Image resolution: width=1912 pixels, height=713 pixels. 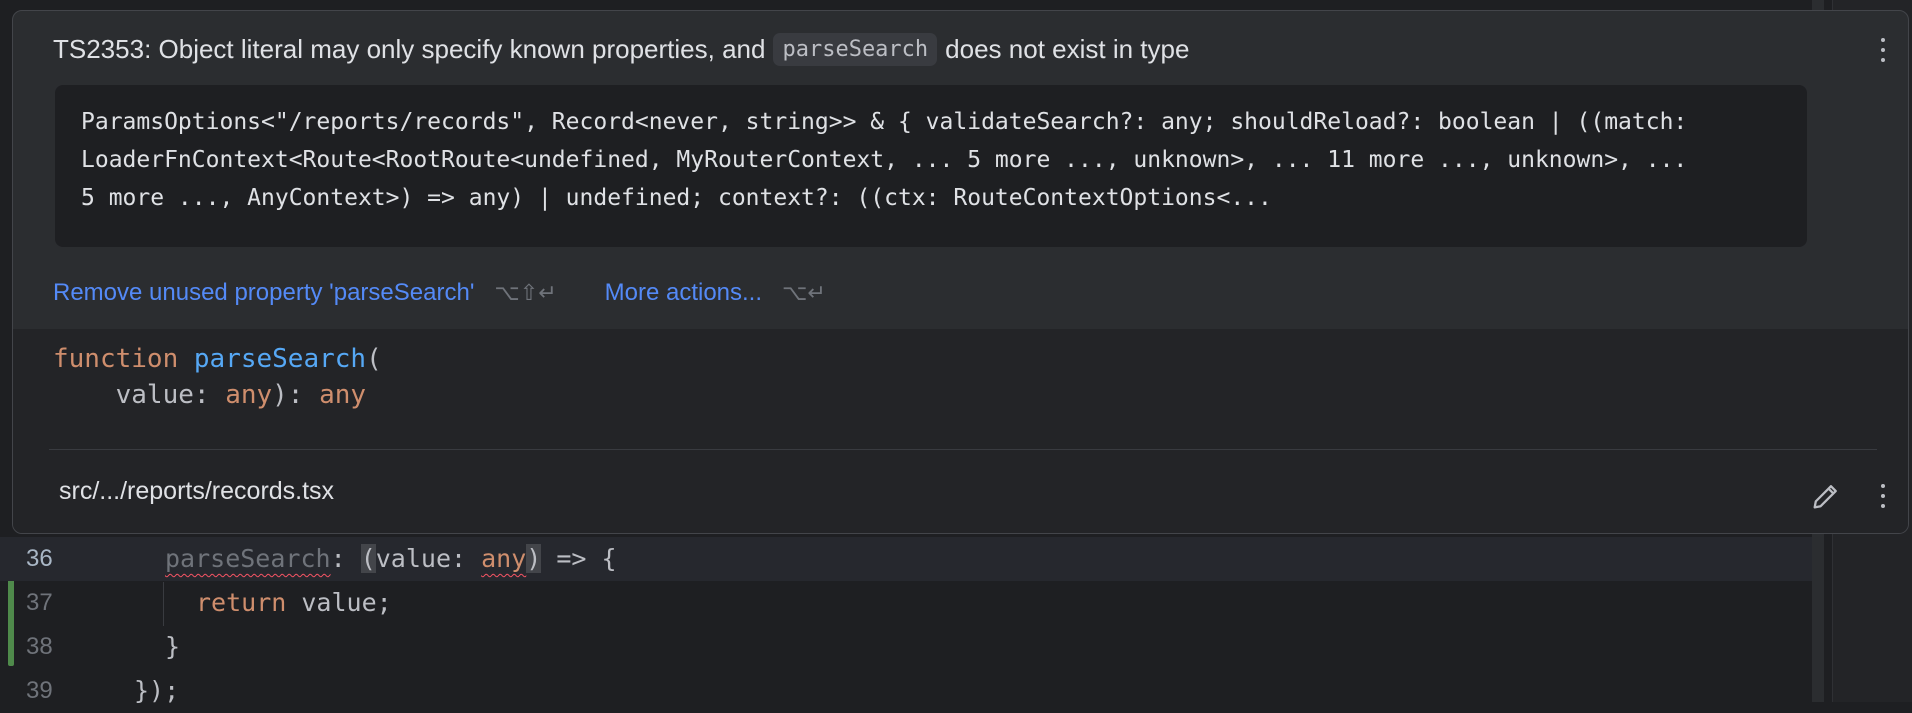 What do you see at coordinates (963, 449) in the screenshot?
I see `divider` at bounding box center [963, 449].